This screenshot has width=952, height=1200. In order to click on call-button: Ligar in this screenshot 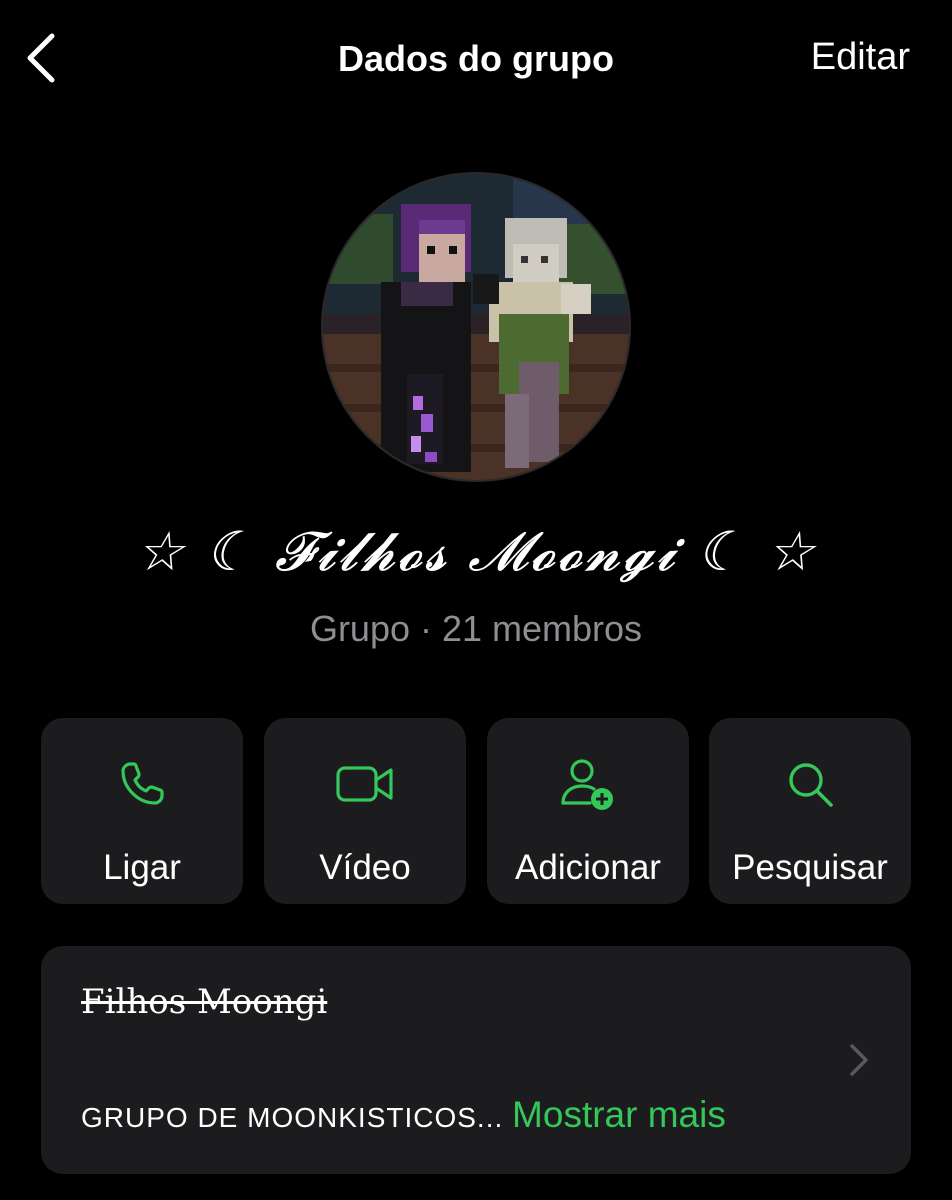, I will do `click(142, 811)`.